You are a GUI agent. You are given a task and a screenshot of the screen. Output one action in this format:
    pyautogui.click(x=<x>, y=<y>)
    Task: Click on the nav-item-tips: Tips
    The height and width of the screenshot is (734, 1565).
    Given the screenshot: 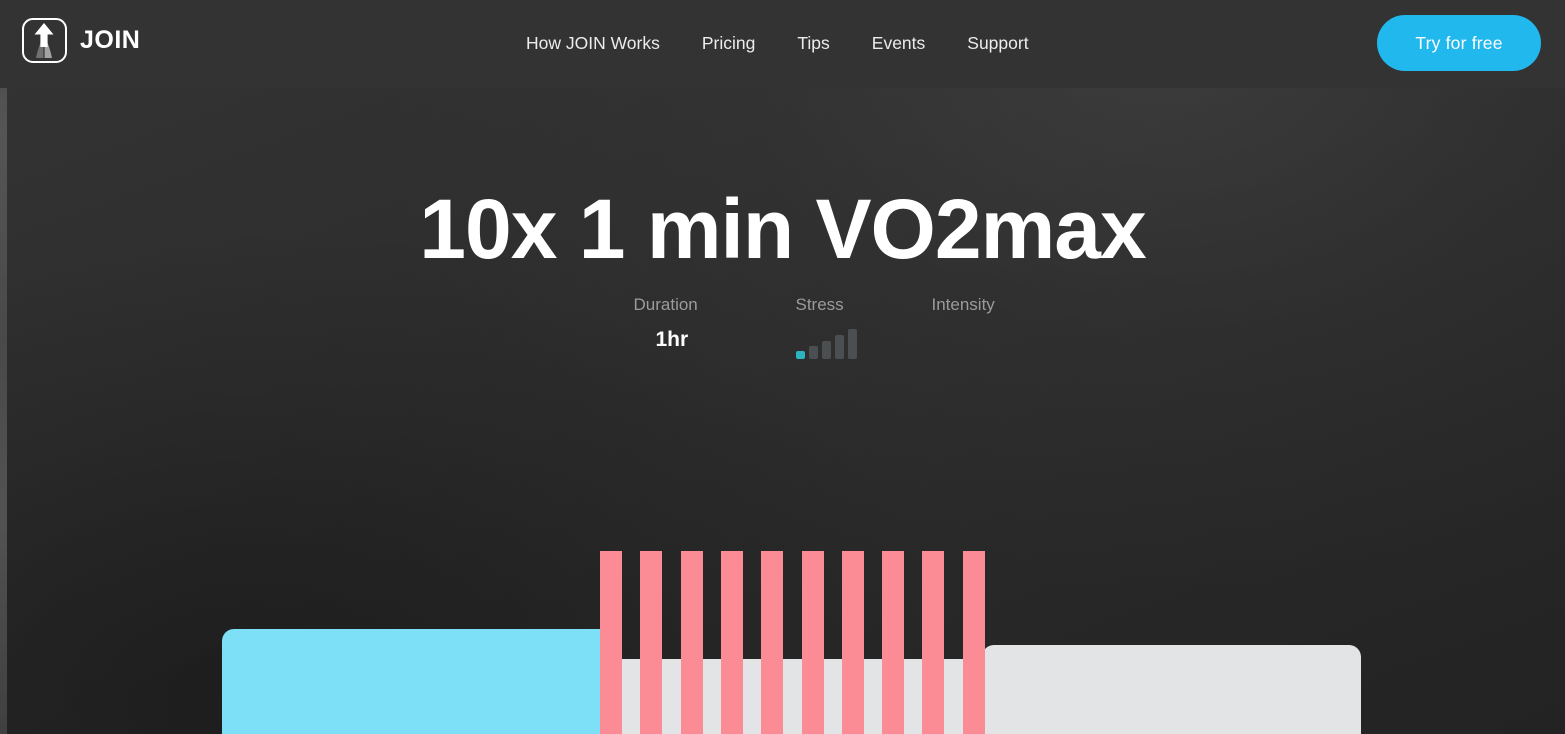 What is the action you would take?
    pyautogui.click(x=813, y=44)
    